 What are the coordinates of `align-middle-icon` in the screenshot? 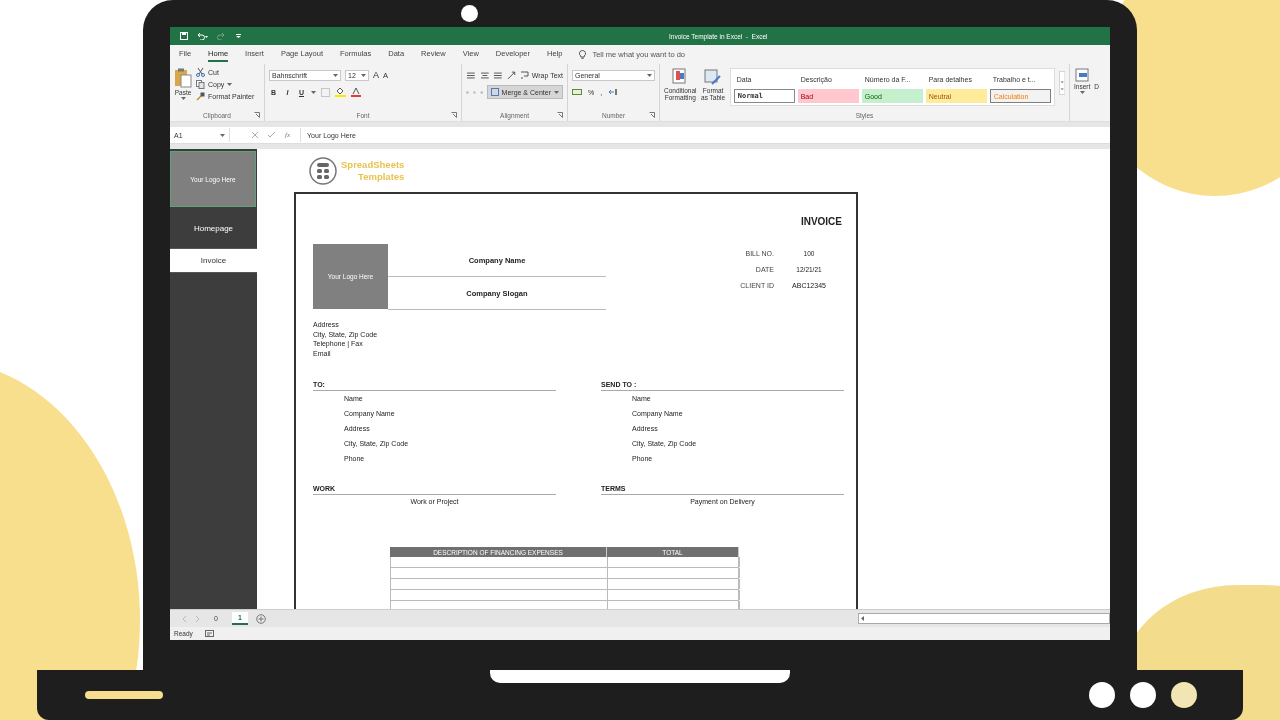 It's located at (484, 75).